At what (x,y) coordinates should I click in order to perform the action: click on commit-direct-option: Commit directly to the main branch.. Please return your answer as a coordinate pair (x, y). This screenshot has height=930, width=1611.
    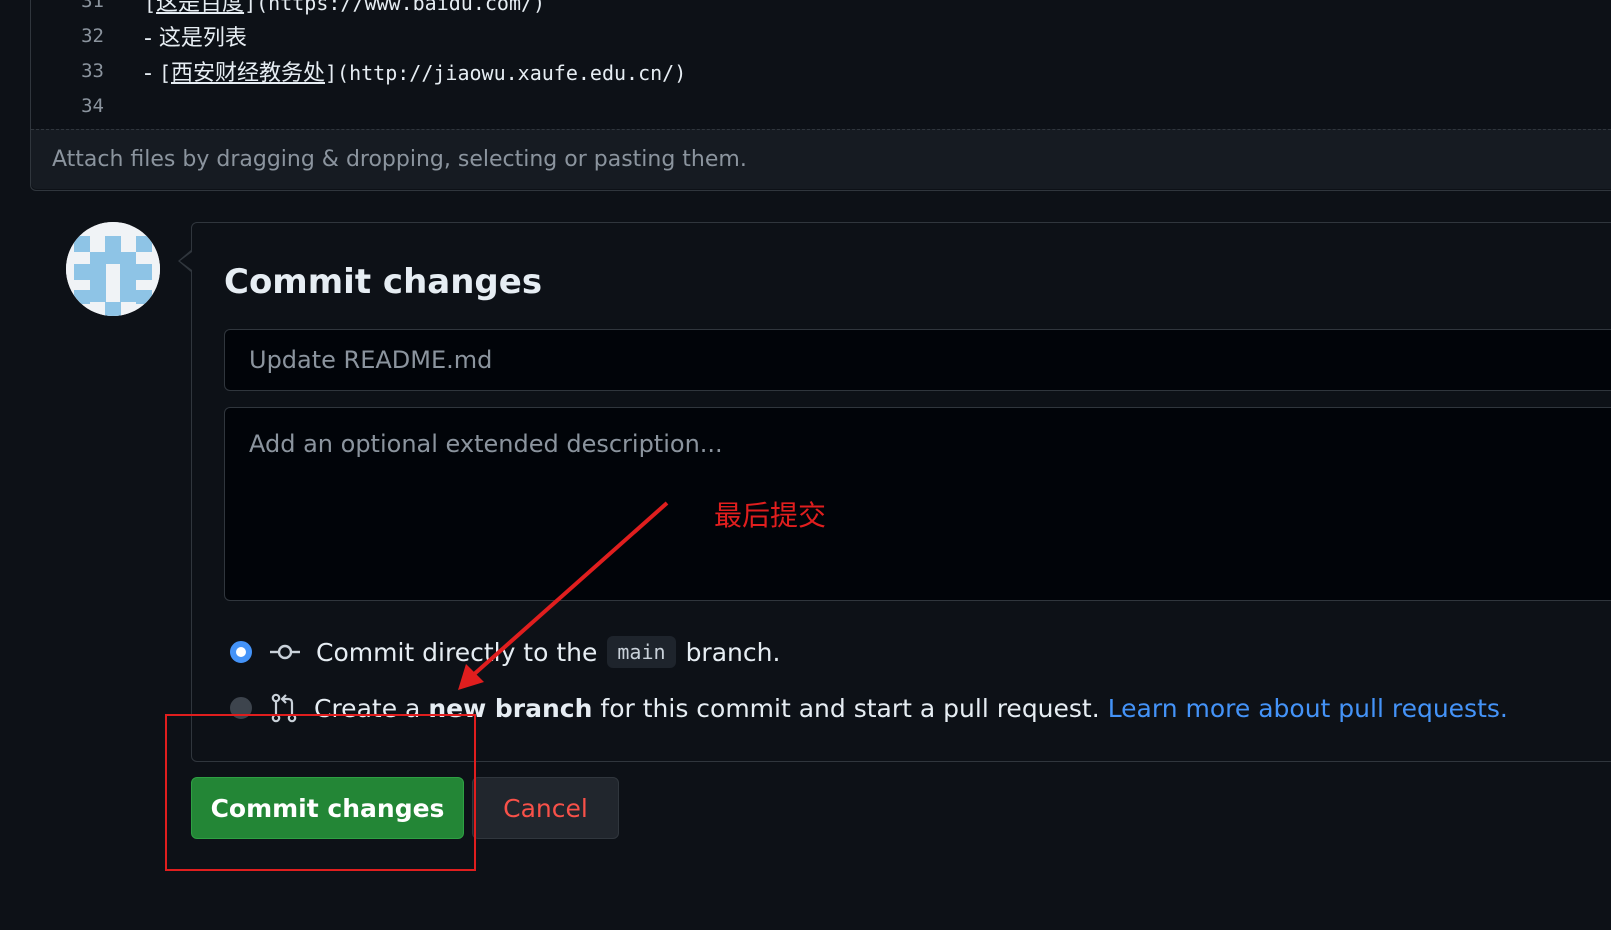
    Looking at the image, I should click on (505, 652).